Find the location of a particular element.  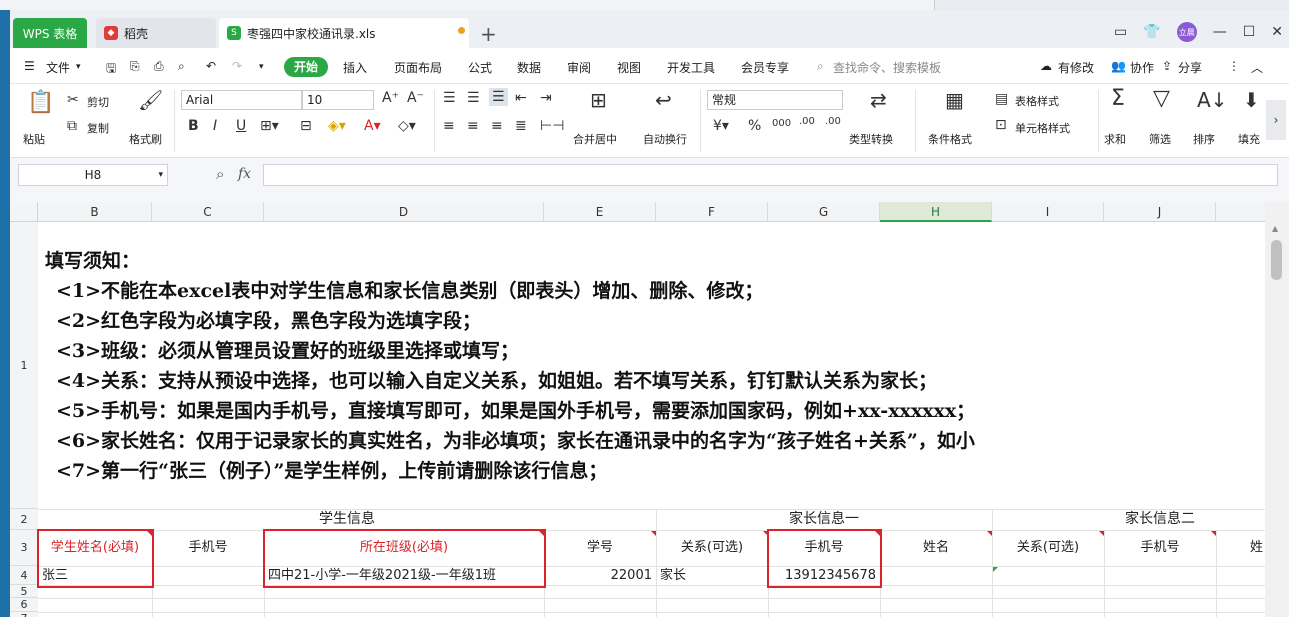

layout-icon: ▭ is located at coordinates (1120, 32).